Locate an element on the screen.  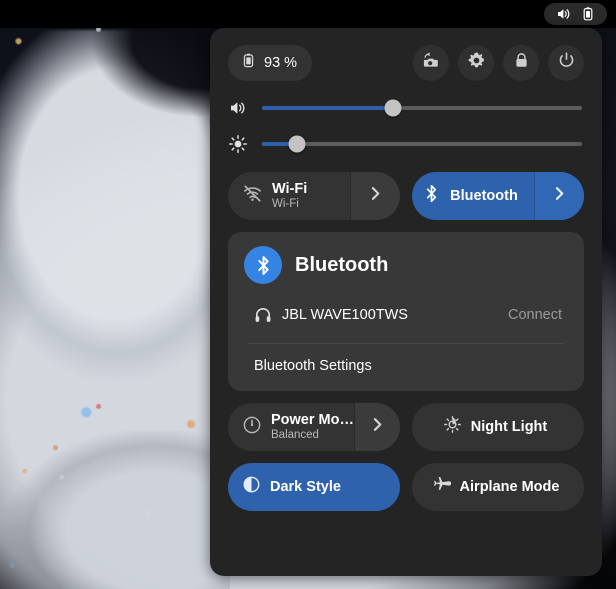
lock-icon is located at coordinates (521, 63).